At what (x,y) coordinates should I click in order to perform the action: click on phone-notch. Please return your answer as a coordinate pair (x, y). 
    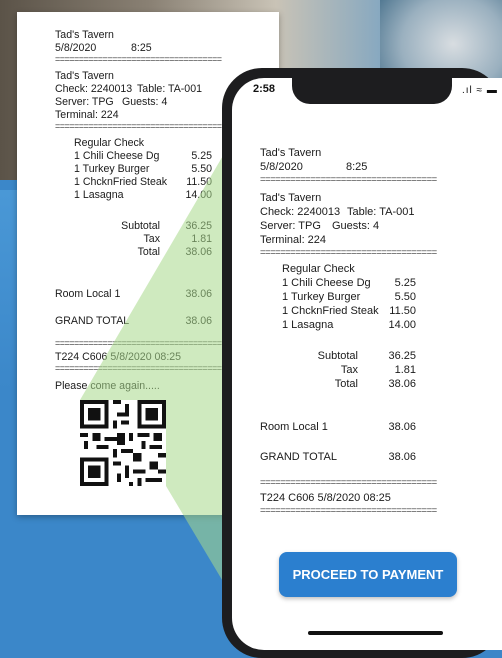
    Looking at the image, I should click on (372, 91).